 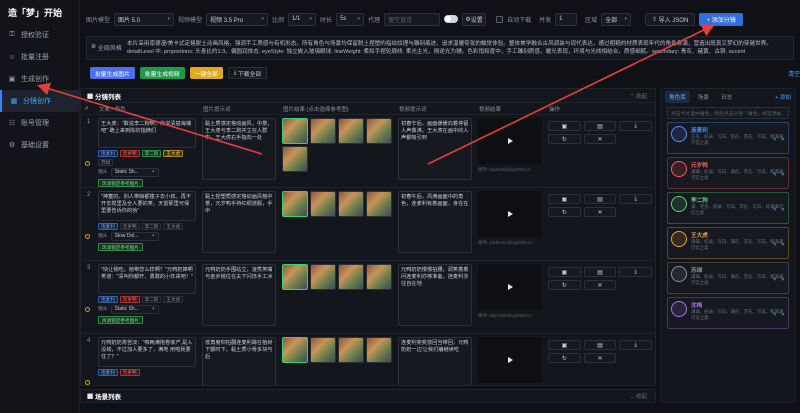 What do you see at coordinates (239, 149) in the screenshot?
I see `image-prompt-textarea: 黏土质感定格动画风，中景，王大虎与李二狗并立在人群中，王大虎右手指向一处` at bounding box center [239, 149].